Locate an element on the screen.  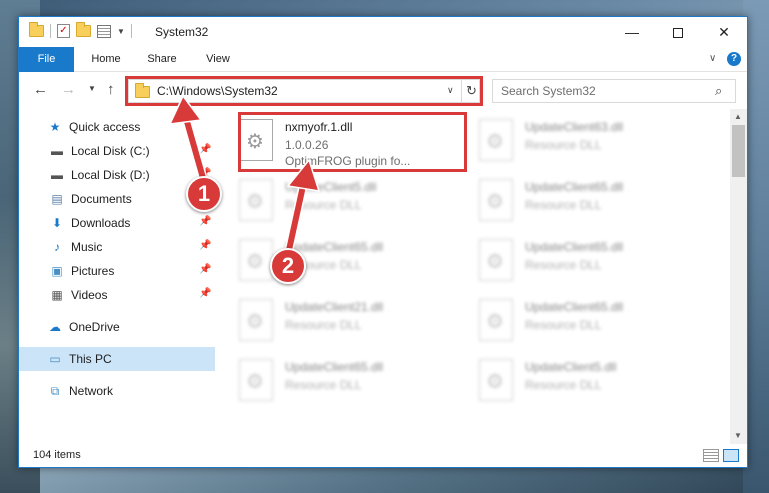
maximize-icon is located at coordinates (678, 33).